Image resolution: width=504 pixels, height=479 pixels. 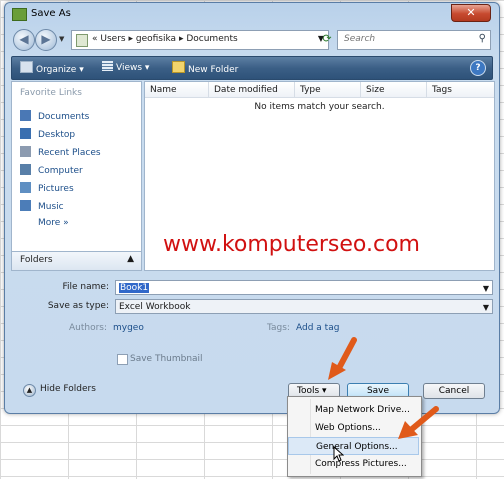 I want to click on annotation-arrow-tools, so click(x=342, y=358).